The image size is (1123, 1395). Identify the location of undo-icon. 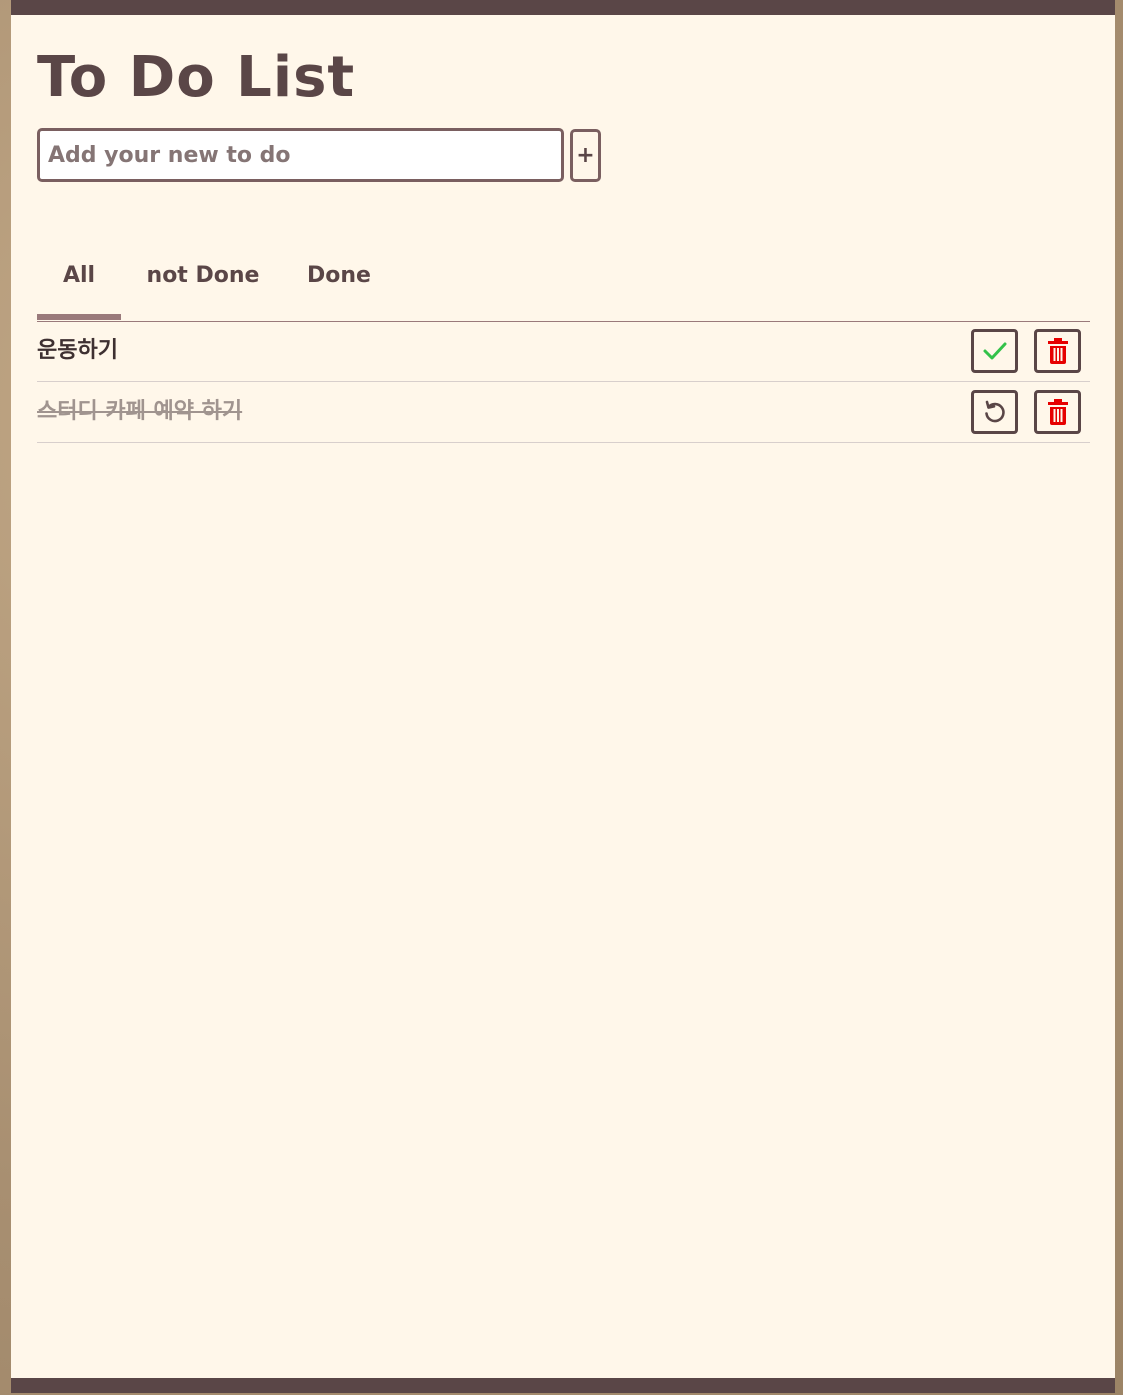
(994, 411).